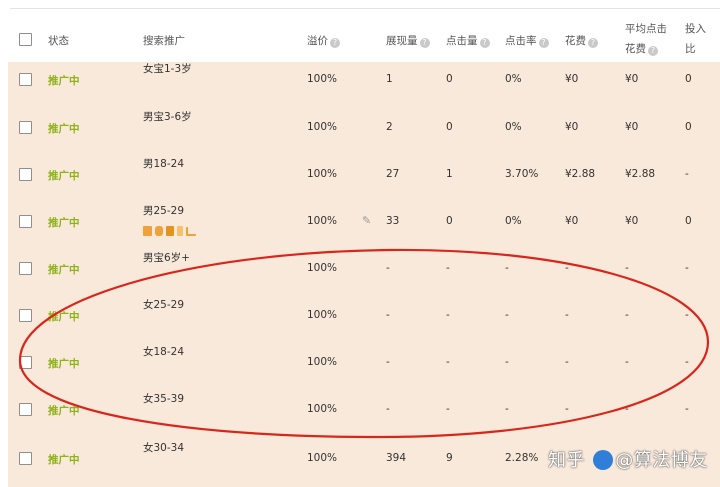 Image resolution: width=720 pixels, height=487 pixels. Describe the element at coordinates (167, 116) in the screenshot. I see `keyword-name: 男宝3-6岁` at that location.